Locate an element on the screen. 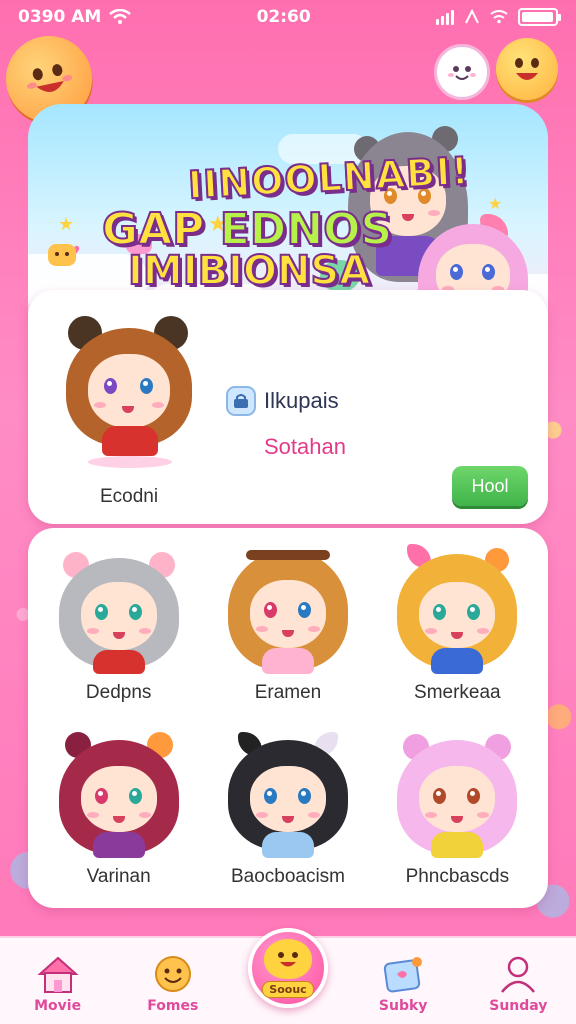 This screenshot has width=576, height=1024. status-bar: 0390 AM 02:60 is located at coordinates (288, 17).